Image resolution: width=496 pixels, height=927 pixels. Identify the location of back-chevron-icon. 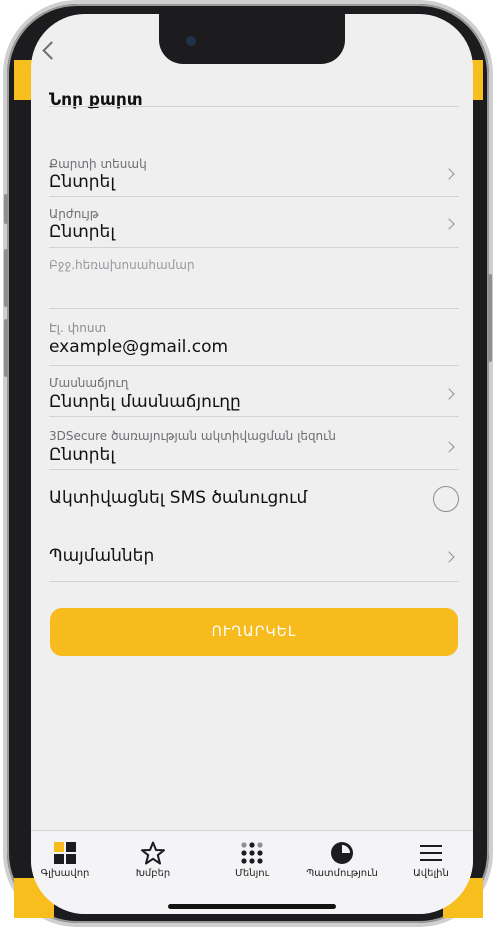
(51, 50).